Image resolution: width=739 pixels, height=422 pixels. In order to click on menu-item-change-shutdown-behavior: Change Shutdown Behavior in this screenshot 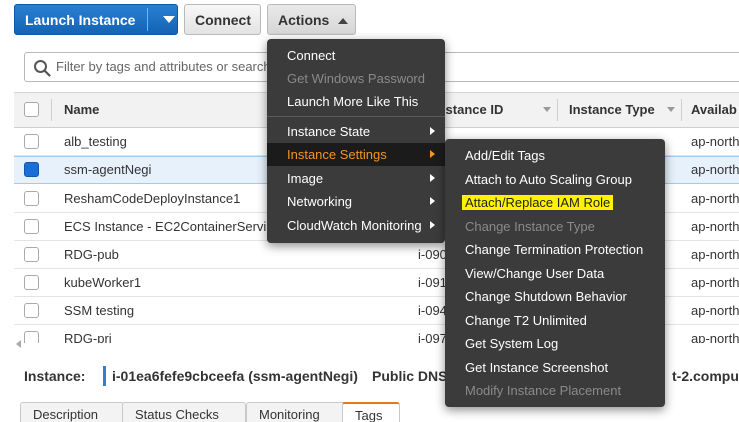, I will do `click(555, 296)`.